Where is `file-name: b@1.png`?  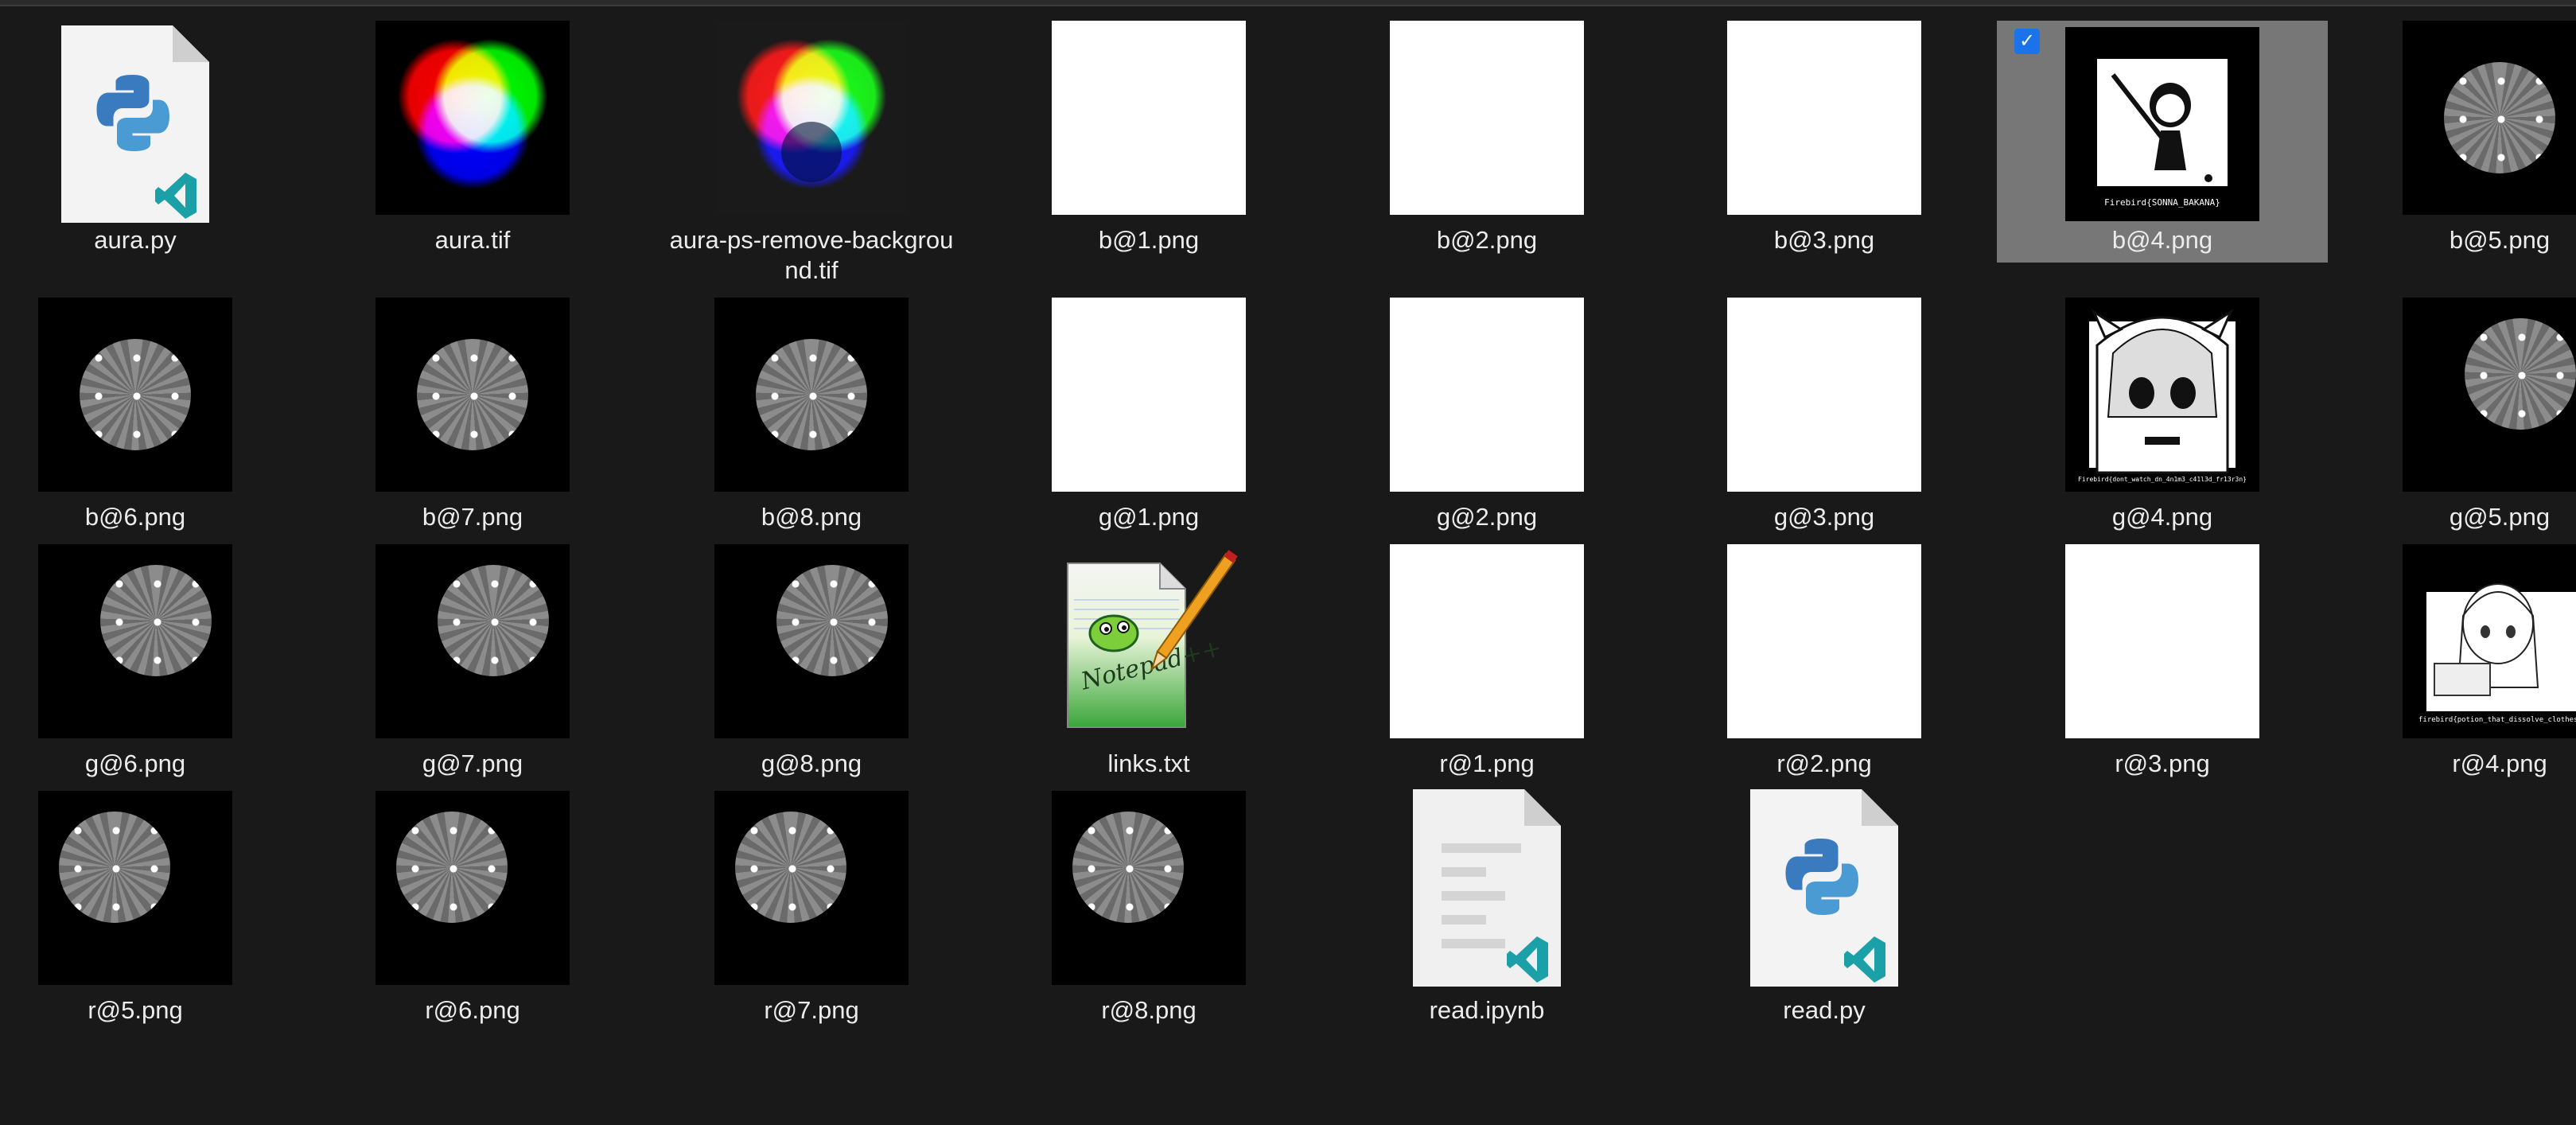
file-name: b@1.png is located at coordinates (1149, 240).